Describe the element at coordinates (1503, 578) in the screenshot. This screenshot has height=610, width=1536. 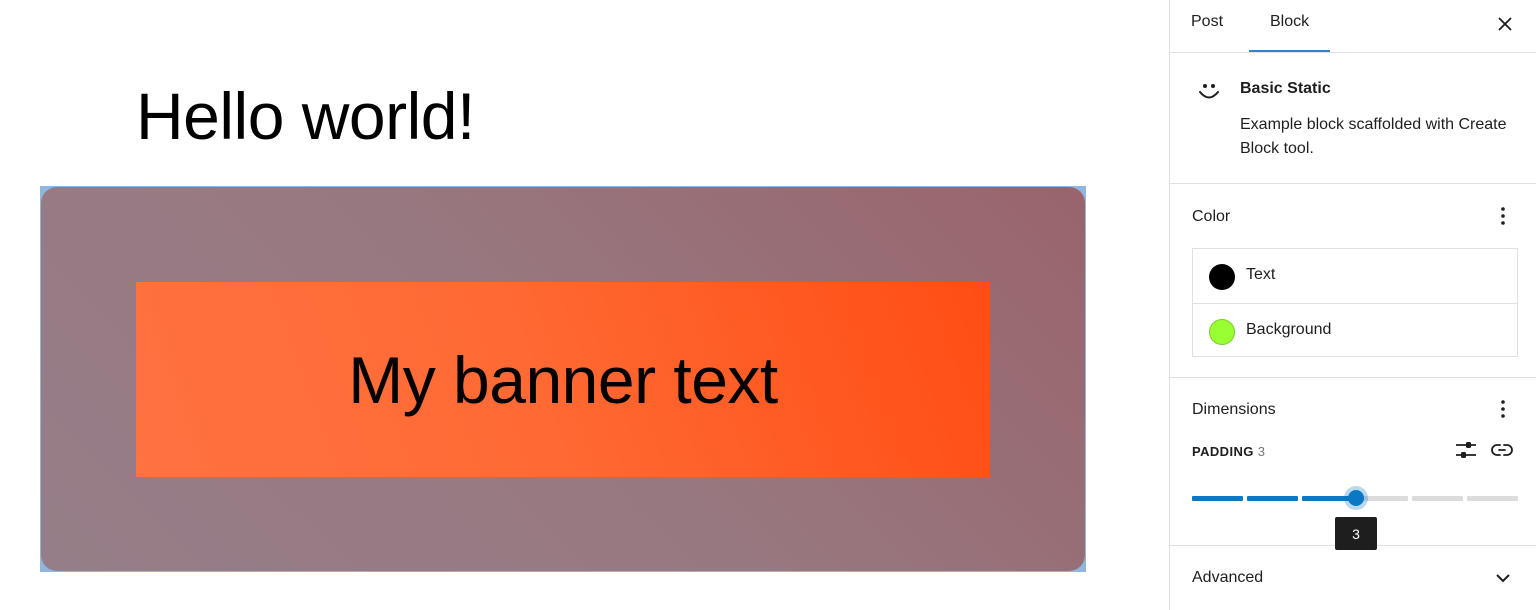
I see `chevron-down-icon` at that location.